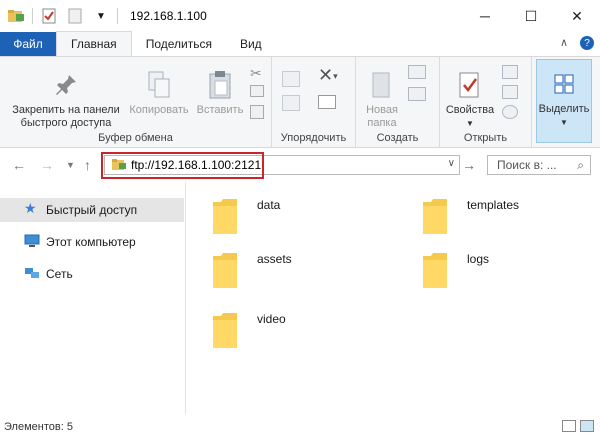  I want to click on new-folder-label-line1: Новая, so click(382, 110).